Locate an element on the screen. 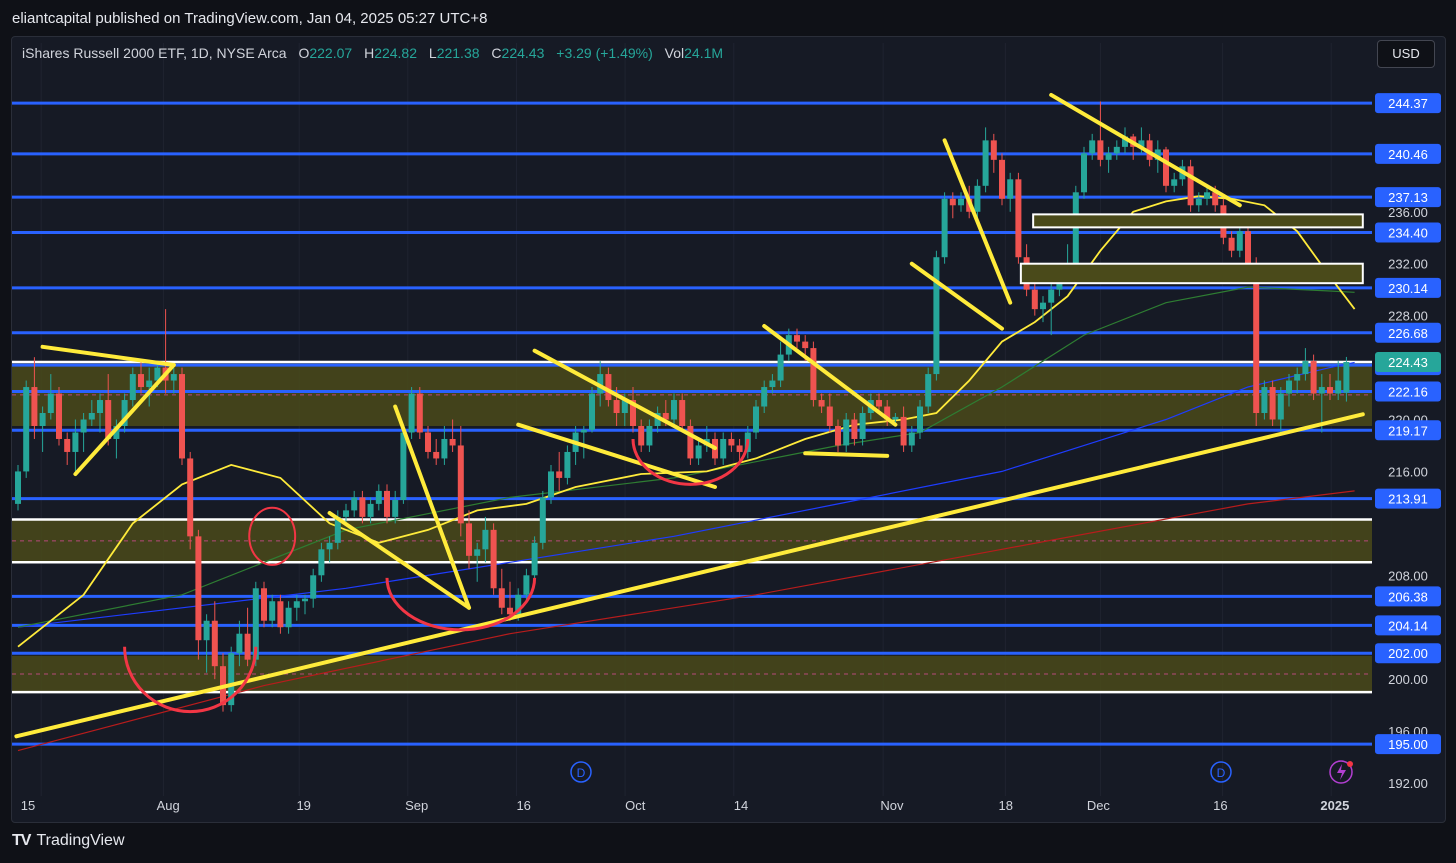  footer-logo: TV TradingView is located at coordinates (68, 841).